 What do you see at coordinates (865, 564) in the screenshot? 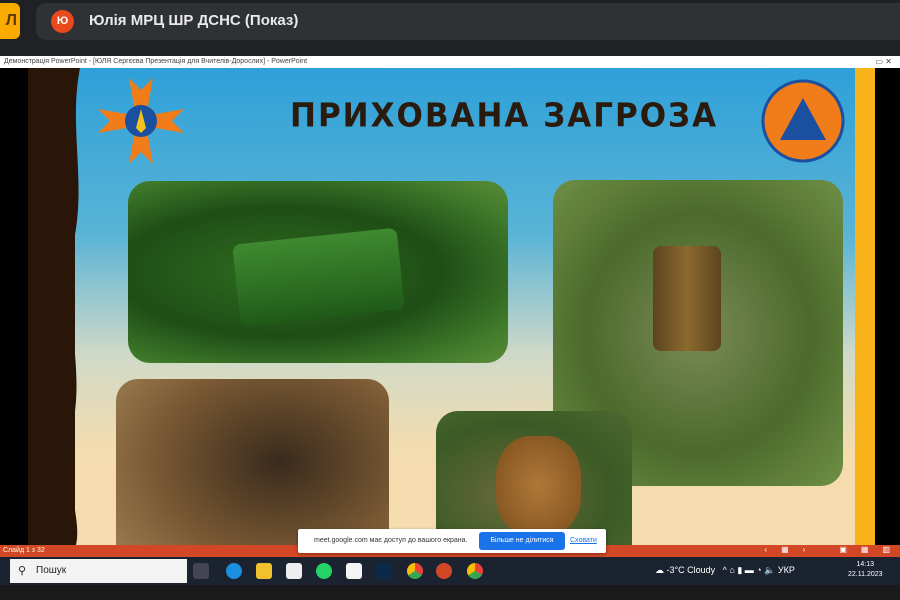
I see `time: 14:13` at bounding box center [865, 564].